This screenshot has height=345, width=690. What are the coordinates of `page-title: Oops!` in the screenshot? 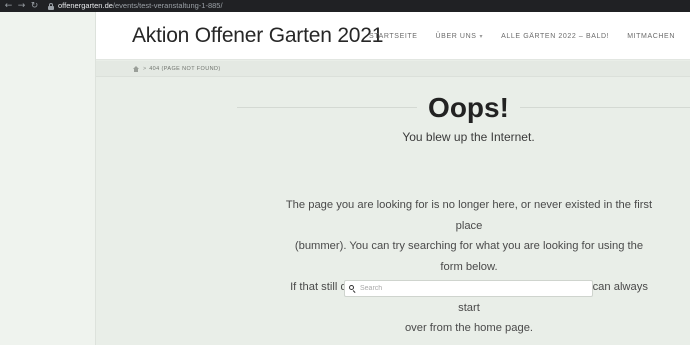 It's located at (468, 107).